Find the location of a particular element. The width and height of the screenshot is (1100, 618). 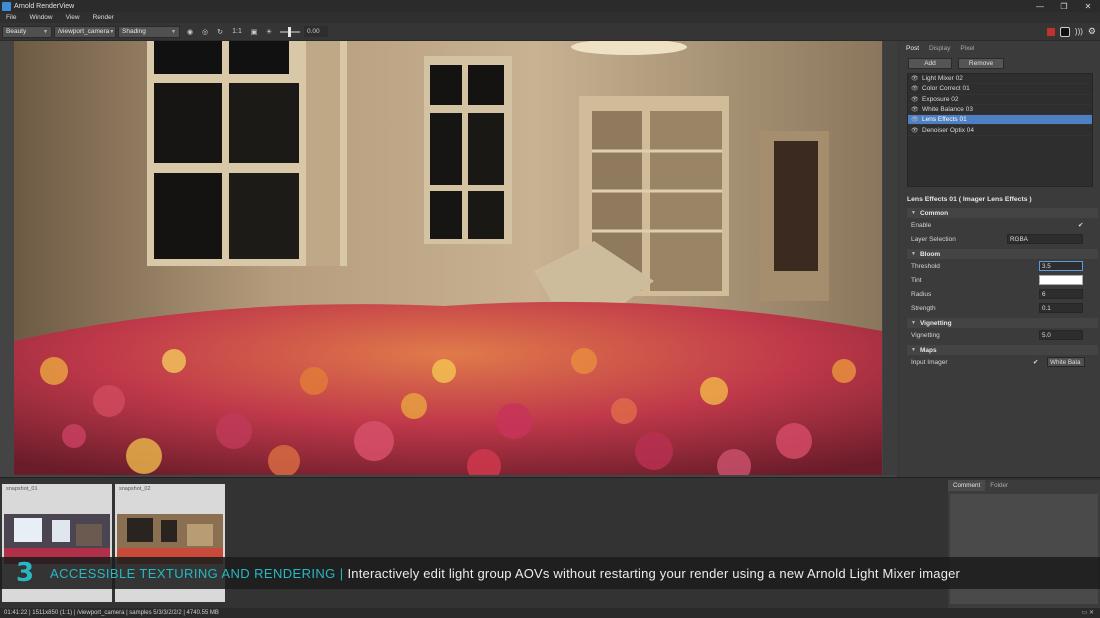

enable-checkbox: ✔ is located at coordinates (1080, 225).